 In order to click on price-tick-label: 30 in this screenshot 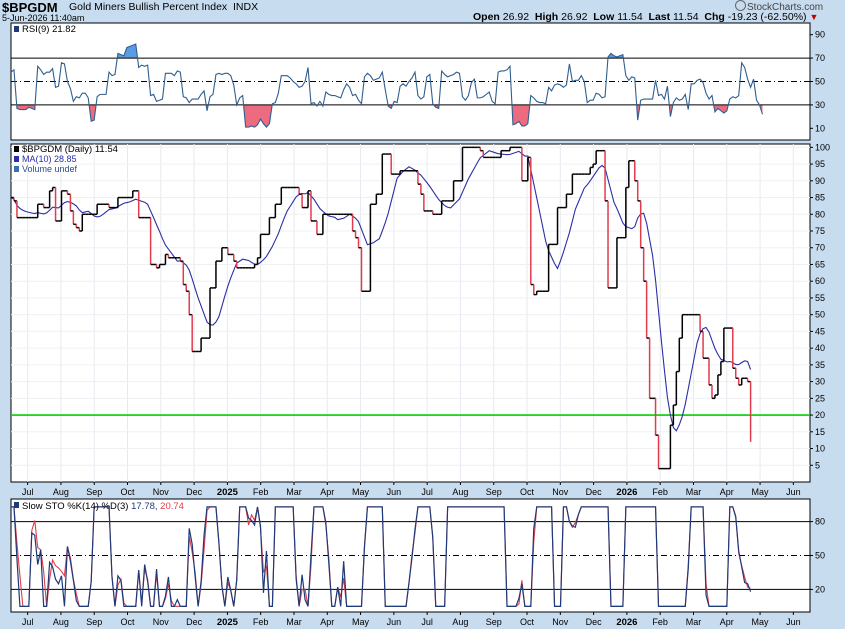, I will do `click(820, 382)`.